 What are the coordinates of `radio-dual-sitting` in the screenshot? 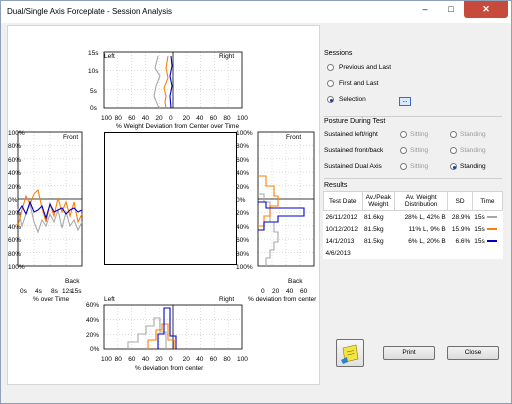 It's located at (403, 166).